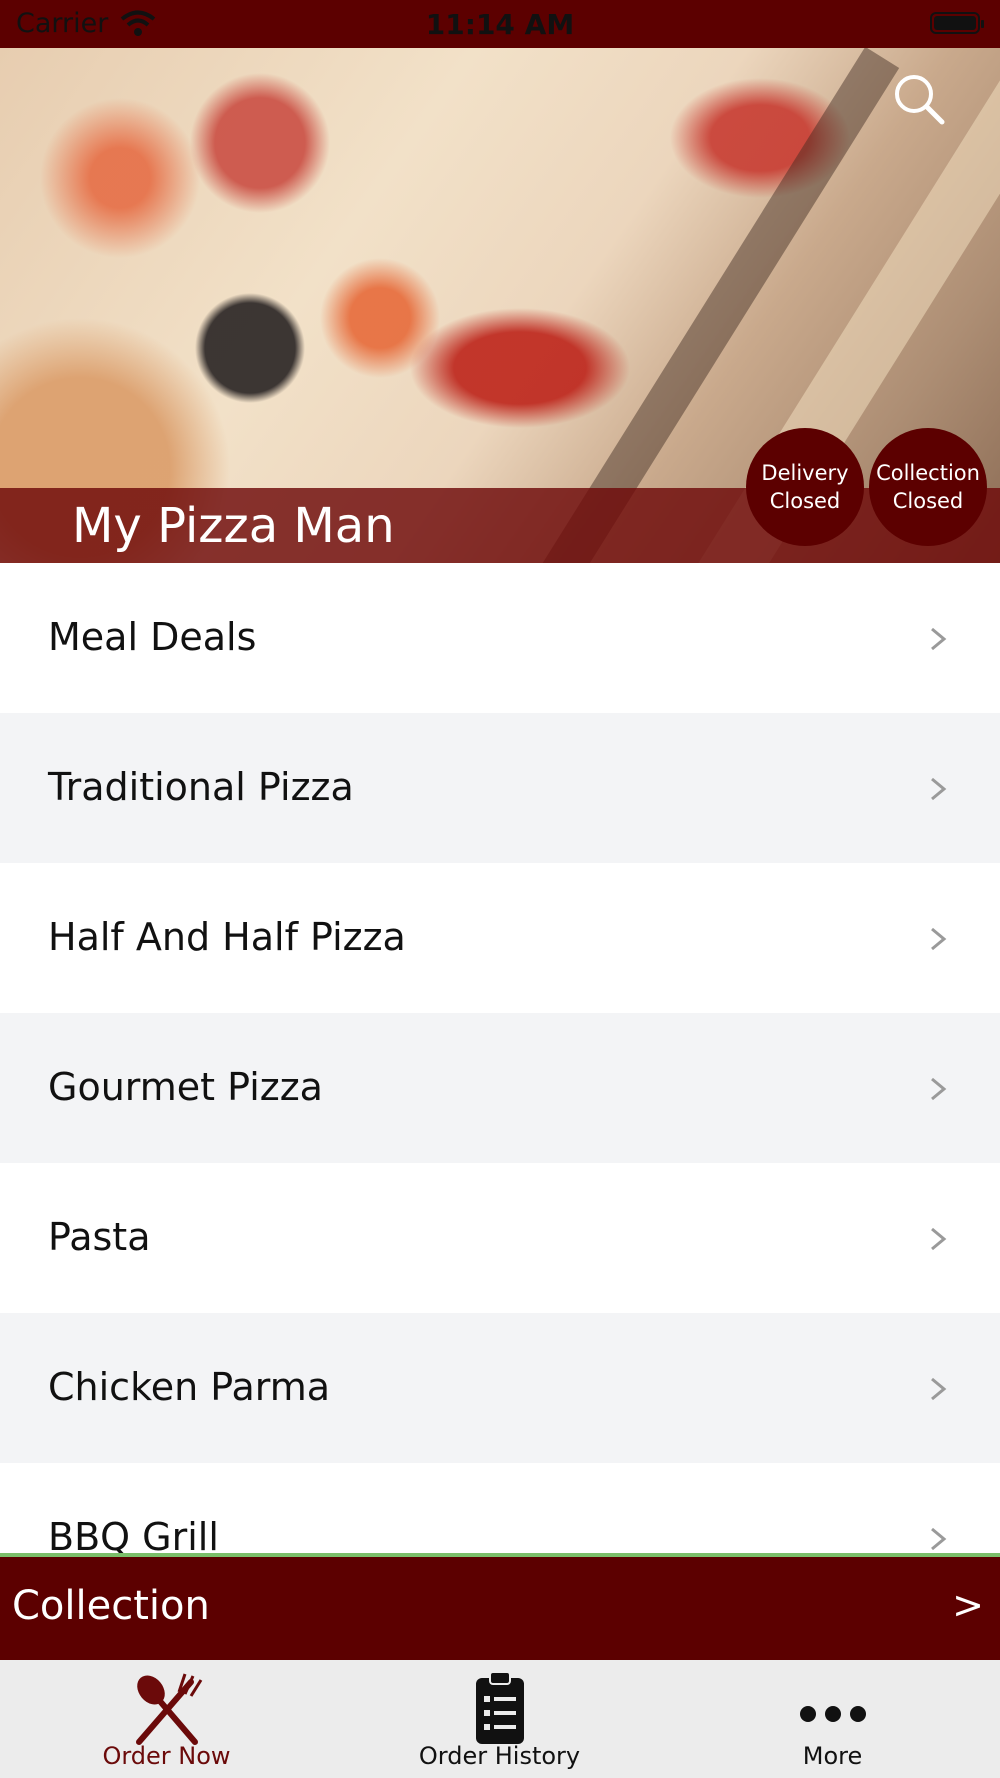 This screenshot has width=1000, height=1778. Describe the element at coordinates (832, 1756) in the screenshot. I see `tab-label: More` at that location.